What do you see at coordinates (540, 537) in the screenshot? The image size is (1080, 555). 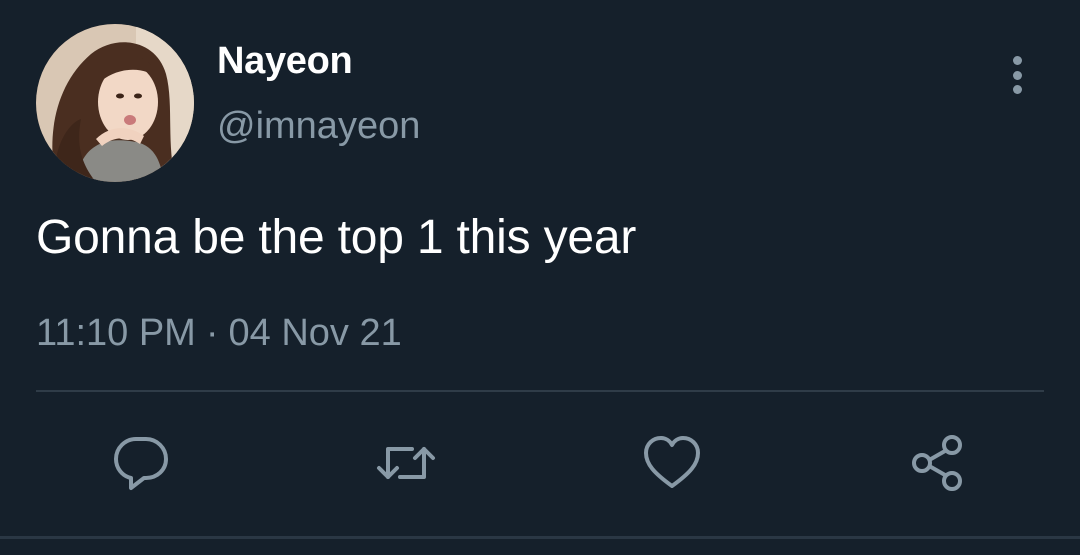 I see `bottom-divider` at bounding box center [540, 537].